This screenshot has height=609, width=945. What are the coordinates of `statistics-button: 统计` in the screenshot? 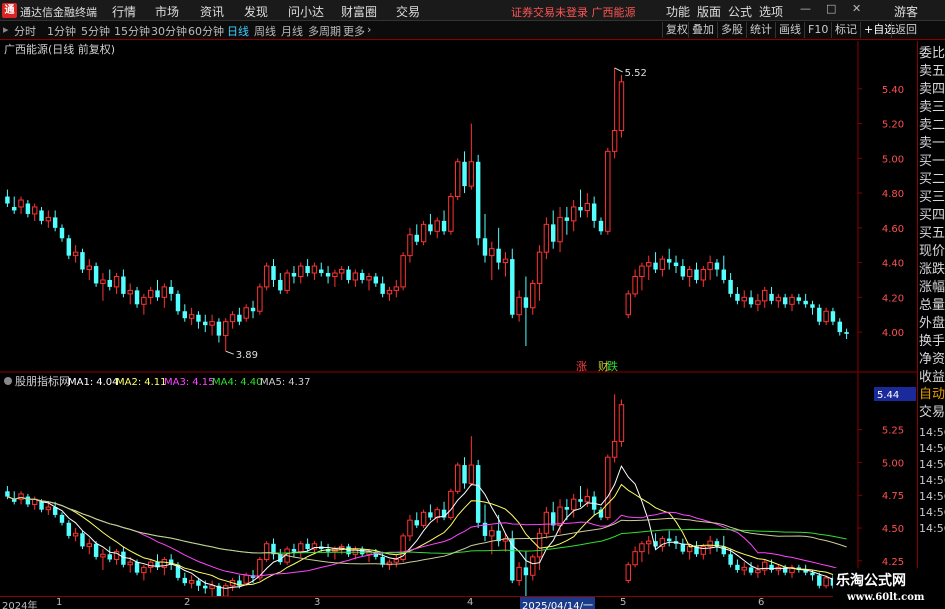 It's located at (760, 30).